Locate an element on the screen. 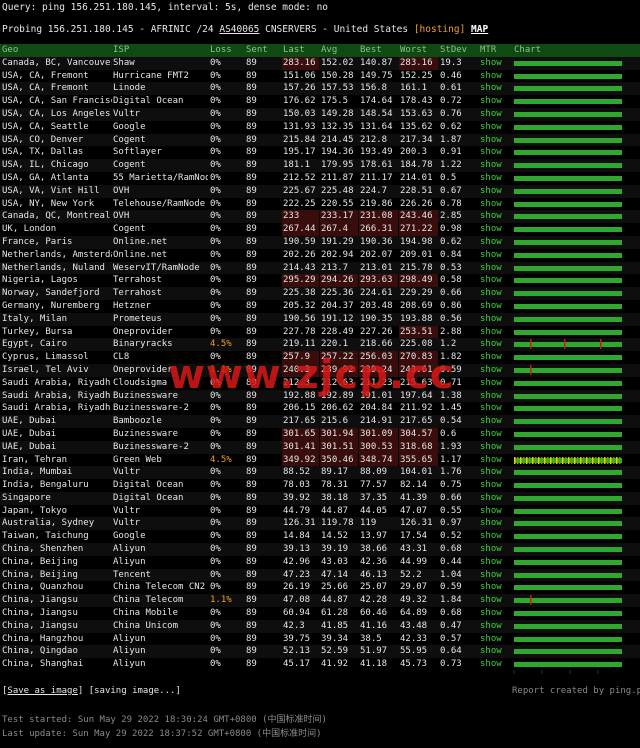 The image size is (640, 748). cell-best: 174.64 is located at coordinates (376, 101).